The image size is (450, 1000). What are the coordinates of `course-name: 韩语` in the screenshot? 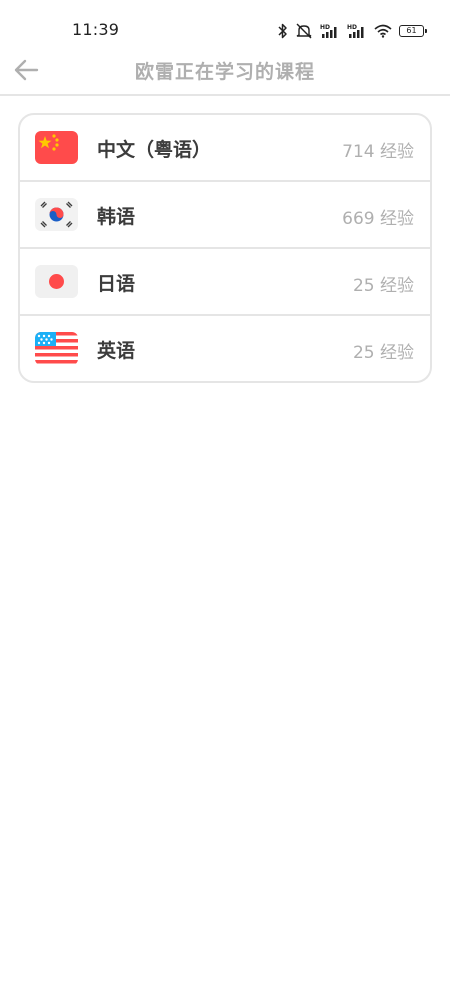 It's located at (116, 217).